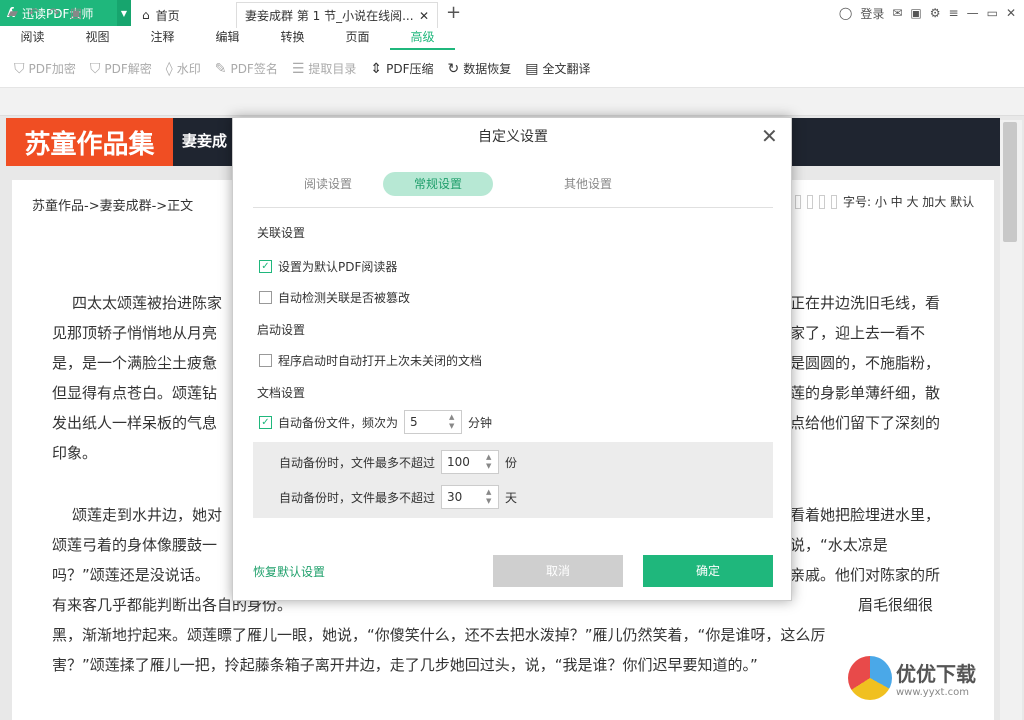  What do you see at coordinates (480, 68) in the screenshot?
I see `data-restore-button: ↻ 数据恢复` at bounding box center [480, 68].